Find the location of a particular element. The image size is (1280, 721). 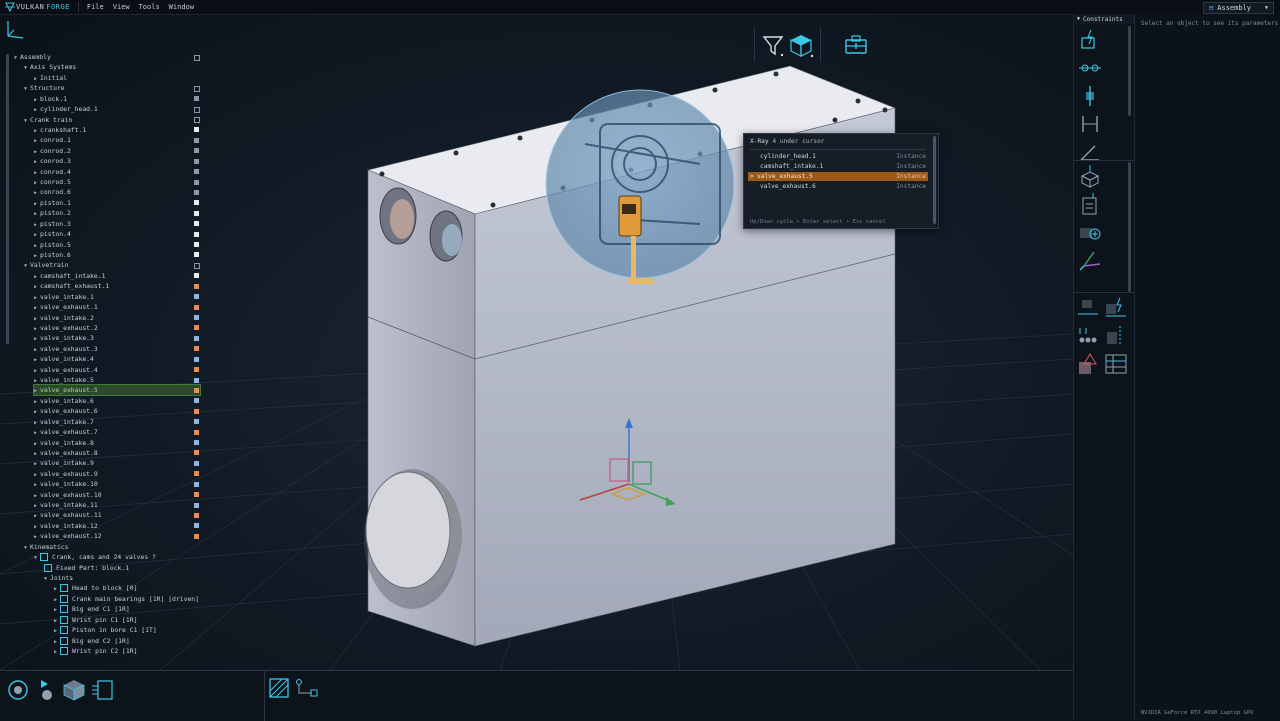

menu-window: Window is located at coordinates (181, 7).